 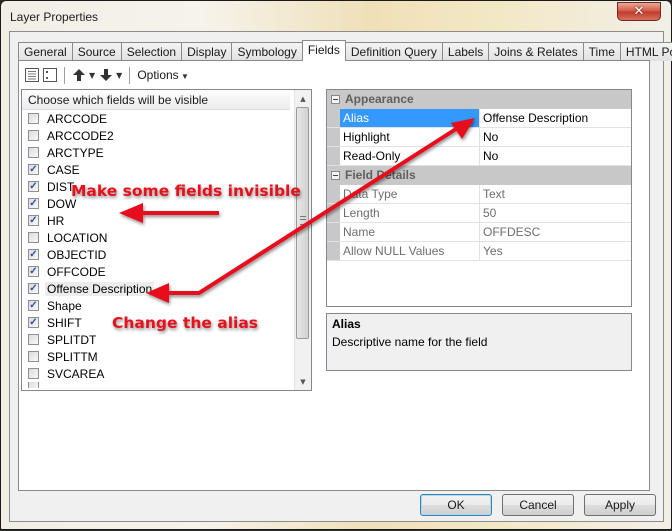 What do you see at coordinates (479, 232) in the screenshot?
I see `property-row: Name OFFDESC` at bounding box center [479, 232].